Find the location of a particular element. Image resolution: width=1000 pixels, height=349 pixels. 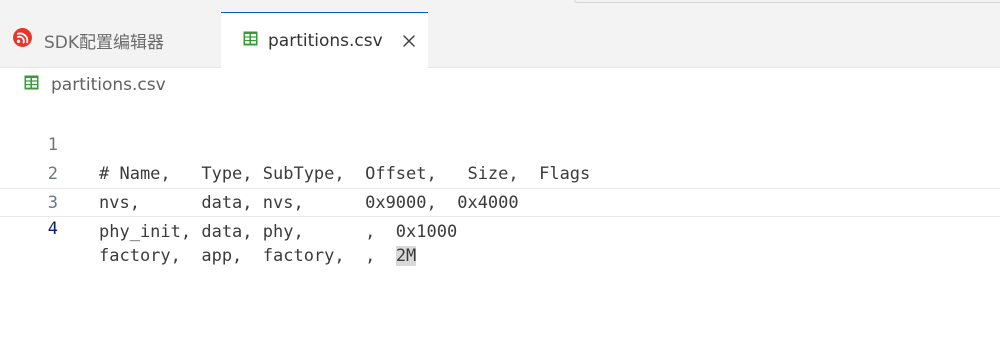

line-text: factory, app, factory, , 2M is located at coordinates (258, 256).